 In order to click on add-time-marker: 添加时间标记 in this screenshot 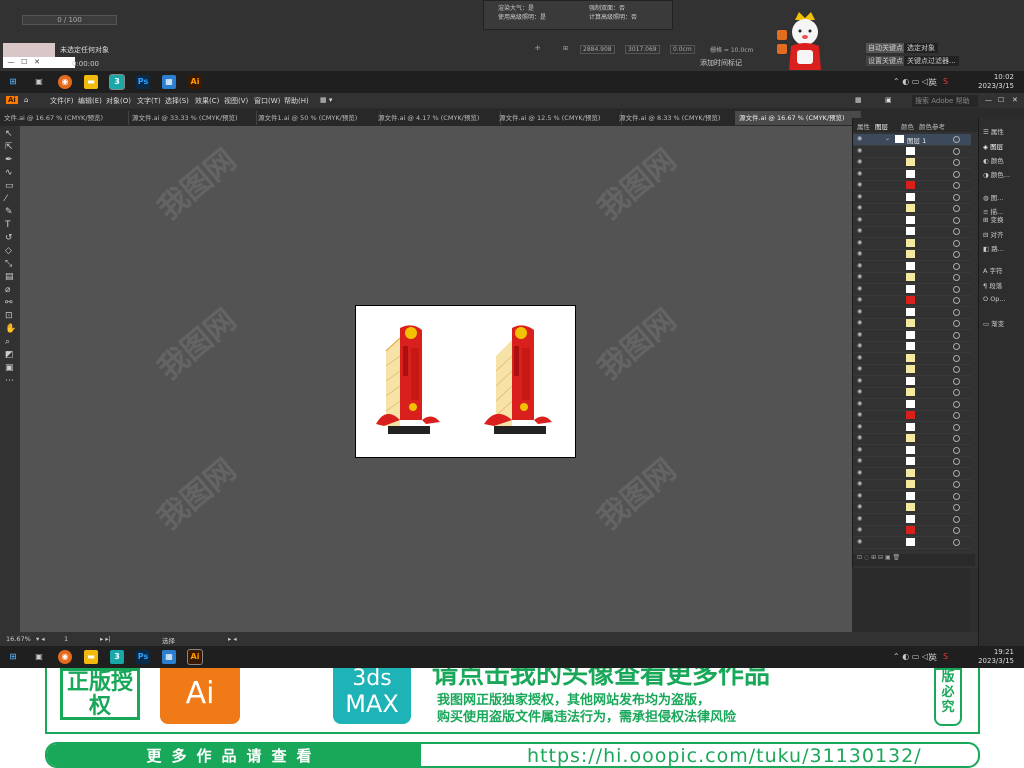, I will do `click(721, 63)`.